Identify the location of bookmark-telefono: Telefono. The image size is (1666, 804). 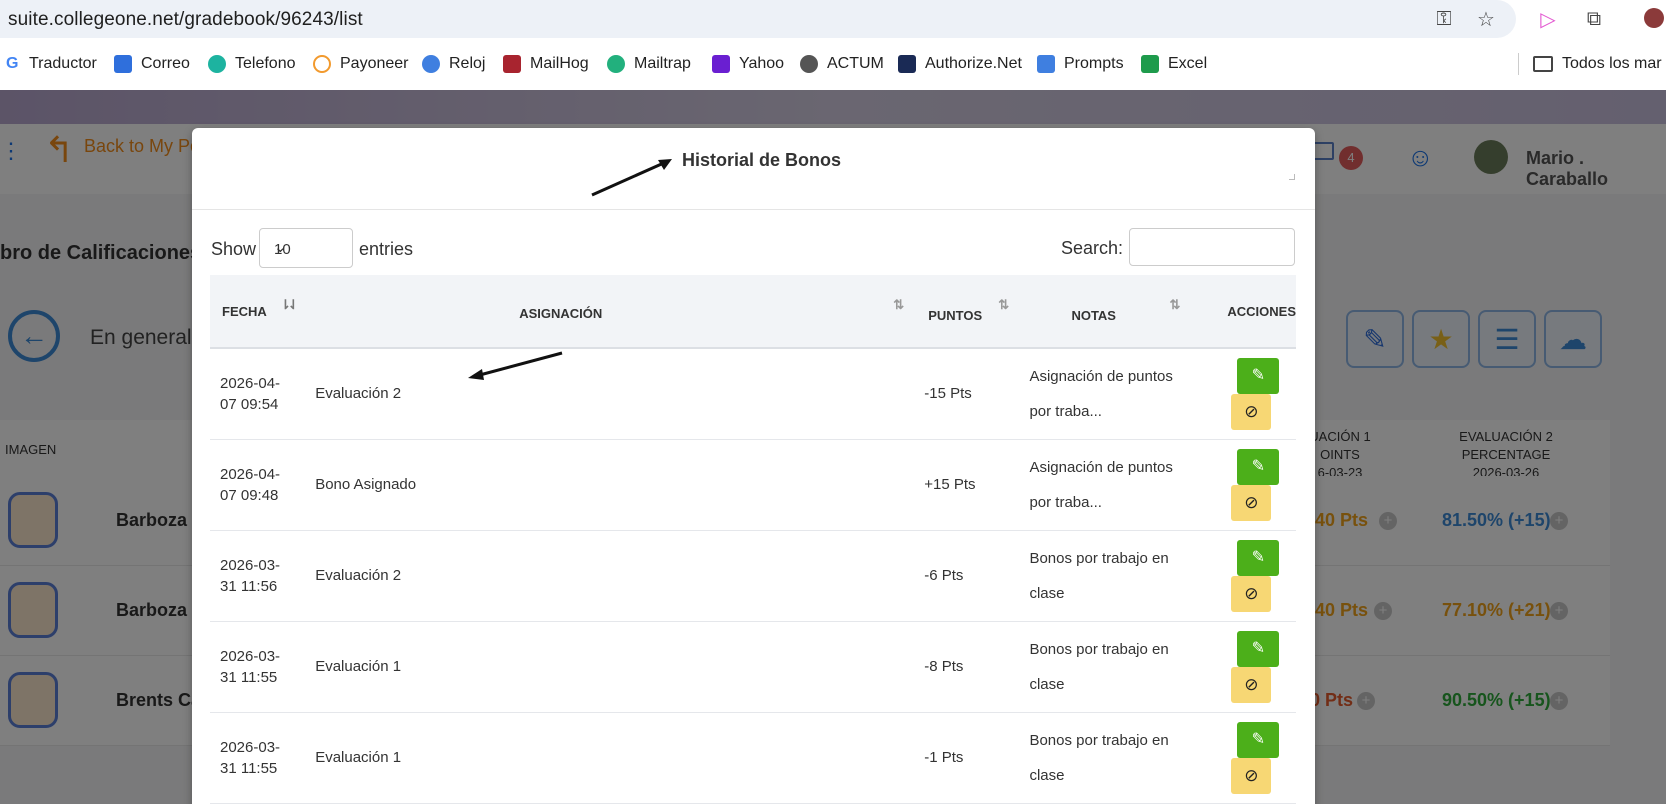
(252, 64).